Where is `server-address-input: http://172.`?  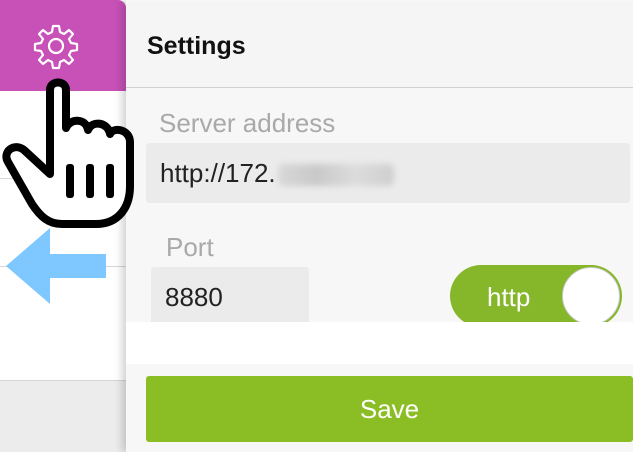
server-address-input: http://172. is located at coordinates (388, 173).